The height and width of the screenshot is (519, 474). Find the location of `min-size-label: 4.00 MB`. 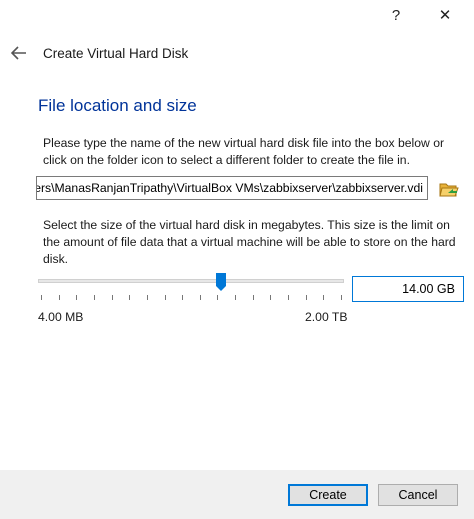

min-size-label: 4.00 MB is located at coordinates (61, 317).